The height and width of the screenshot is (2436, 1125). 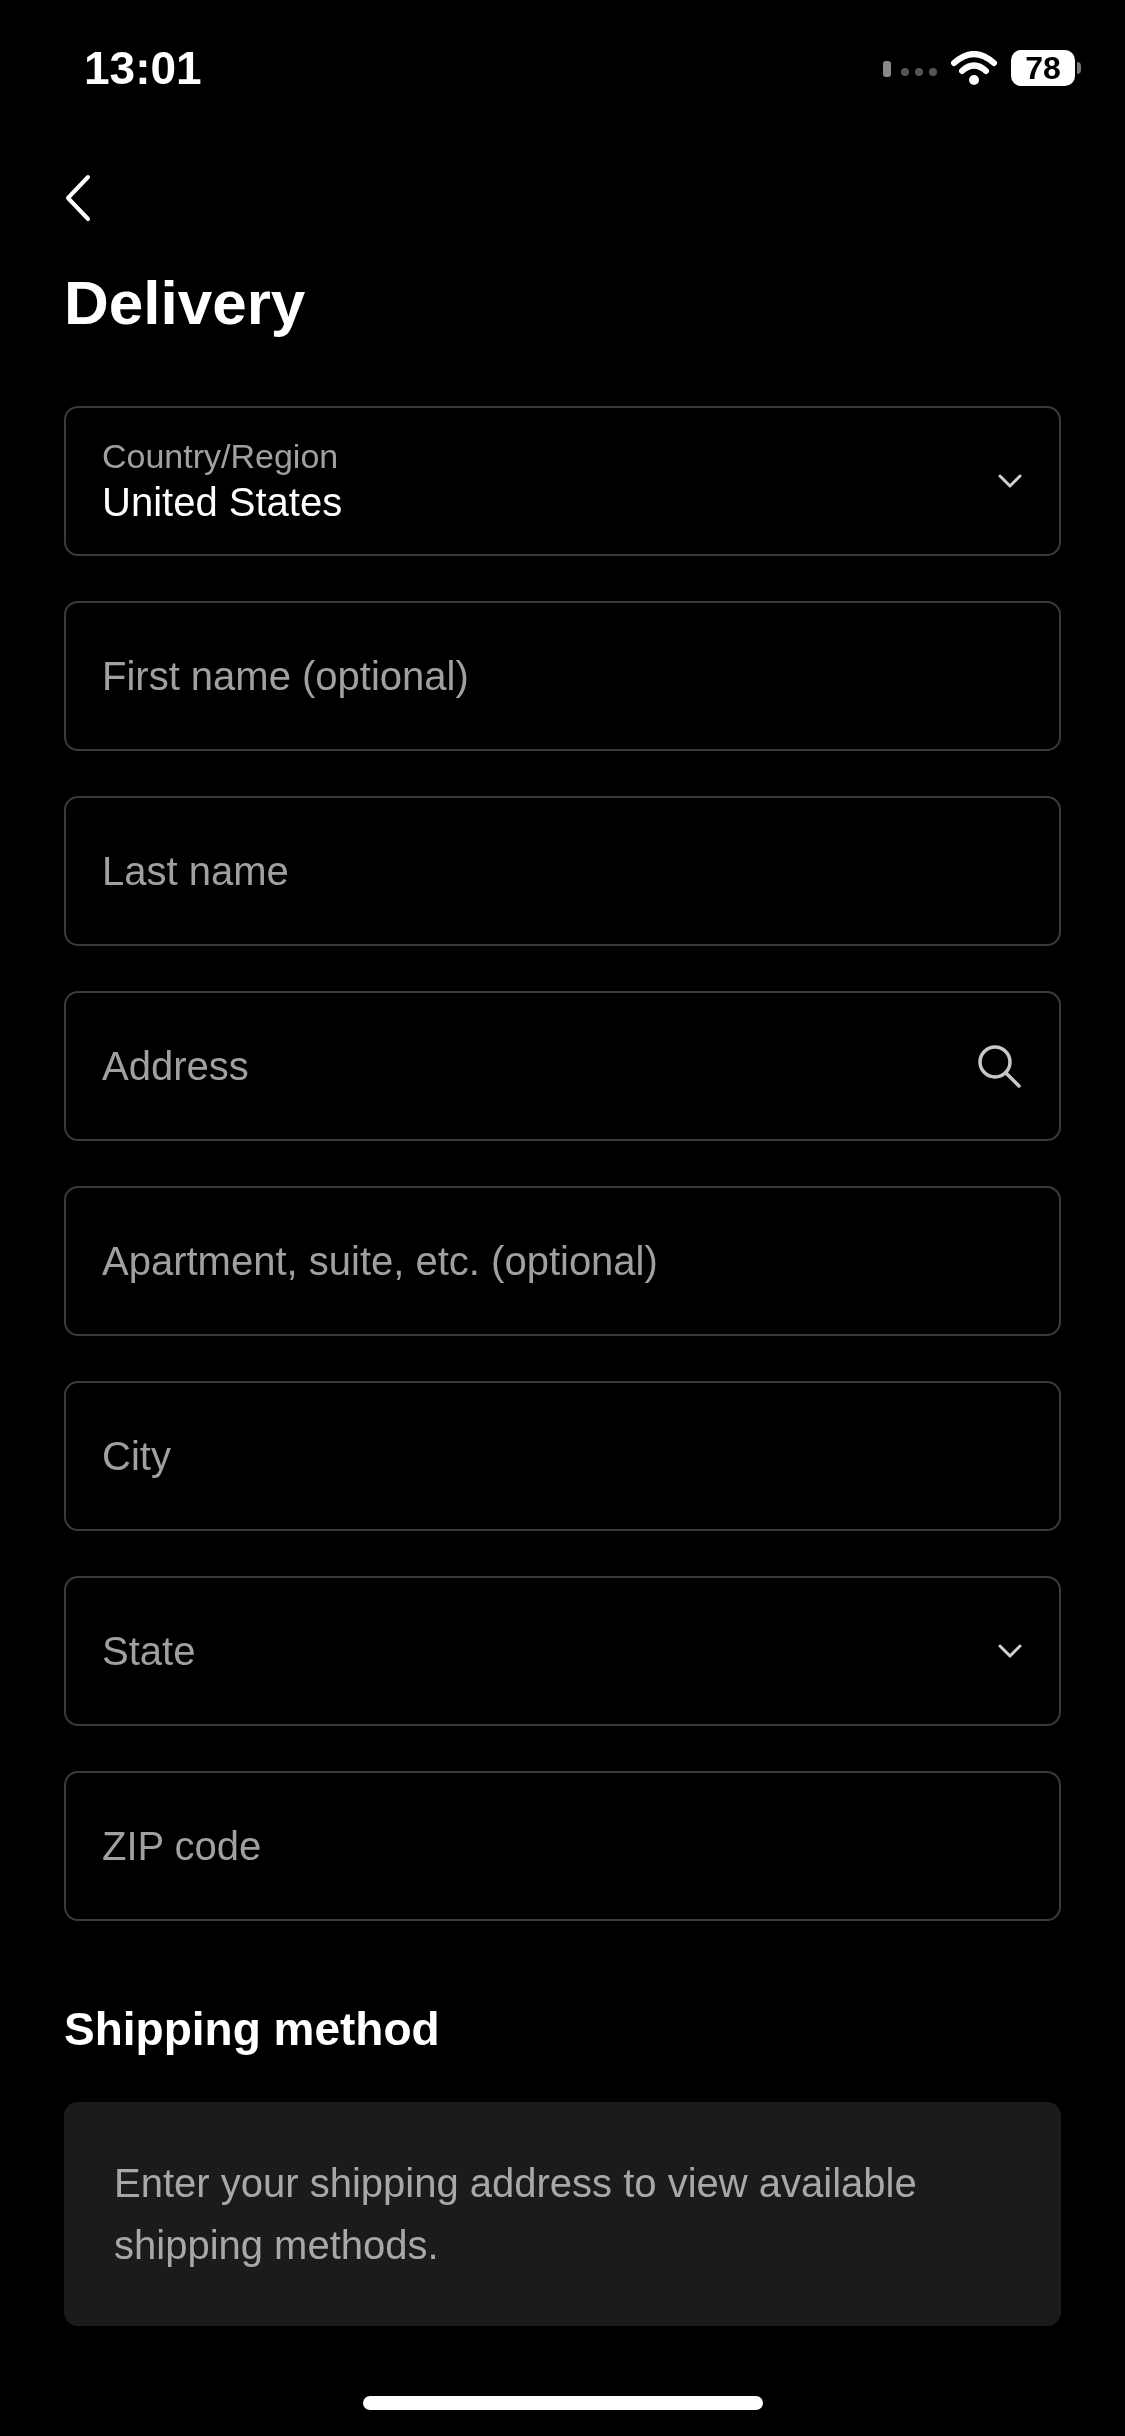 What do you see at coordinates (562, 1261) in the screenshot?
I see `text-field: Apartment, suite, etc. (optional)` at bounding box center [562, 1261].